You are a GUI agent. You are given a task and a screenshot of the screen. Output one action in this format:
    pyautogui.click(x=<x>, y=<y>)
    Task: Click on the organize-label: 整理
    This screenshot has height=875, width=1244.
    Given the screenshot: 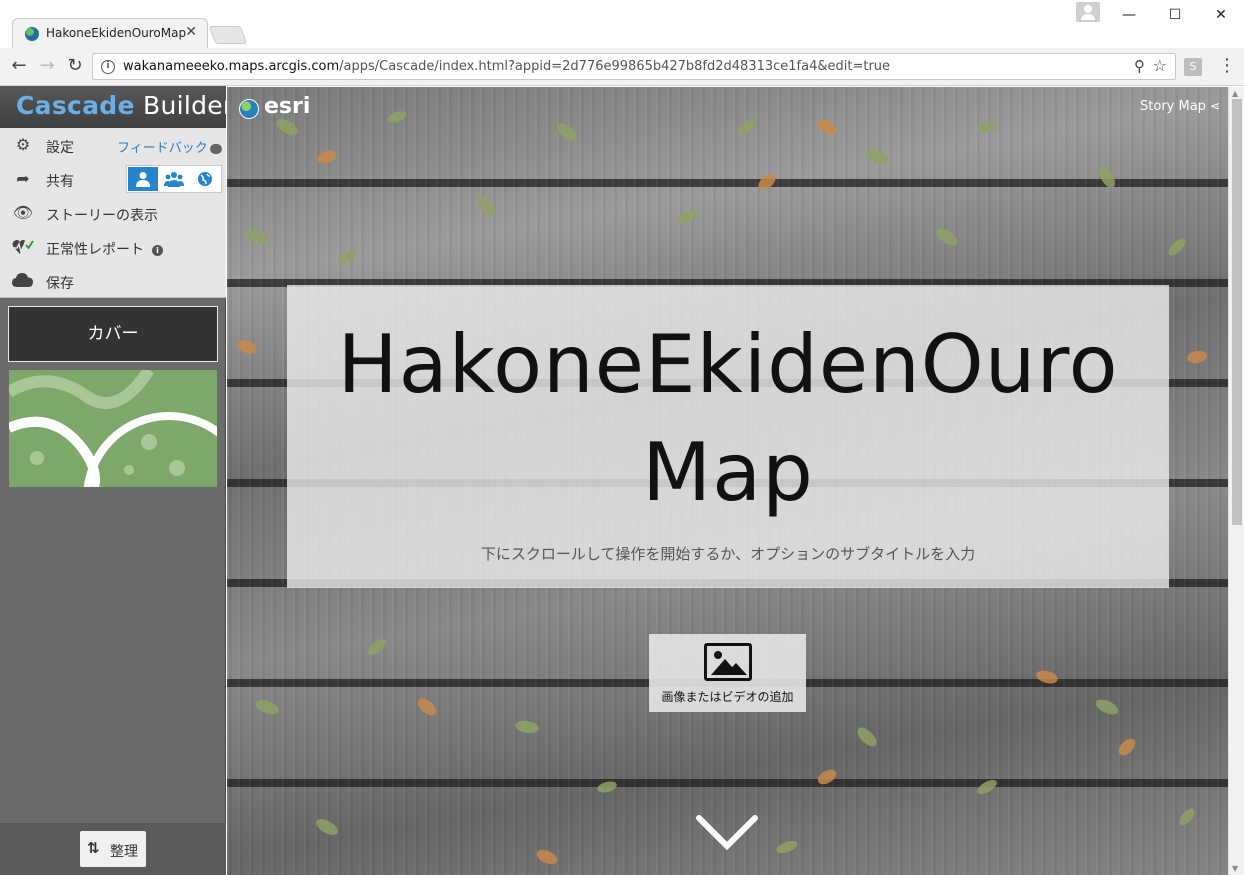 What is the action you would take?
    pyautogui.click(x=124, y=852)
    